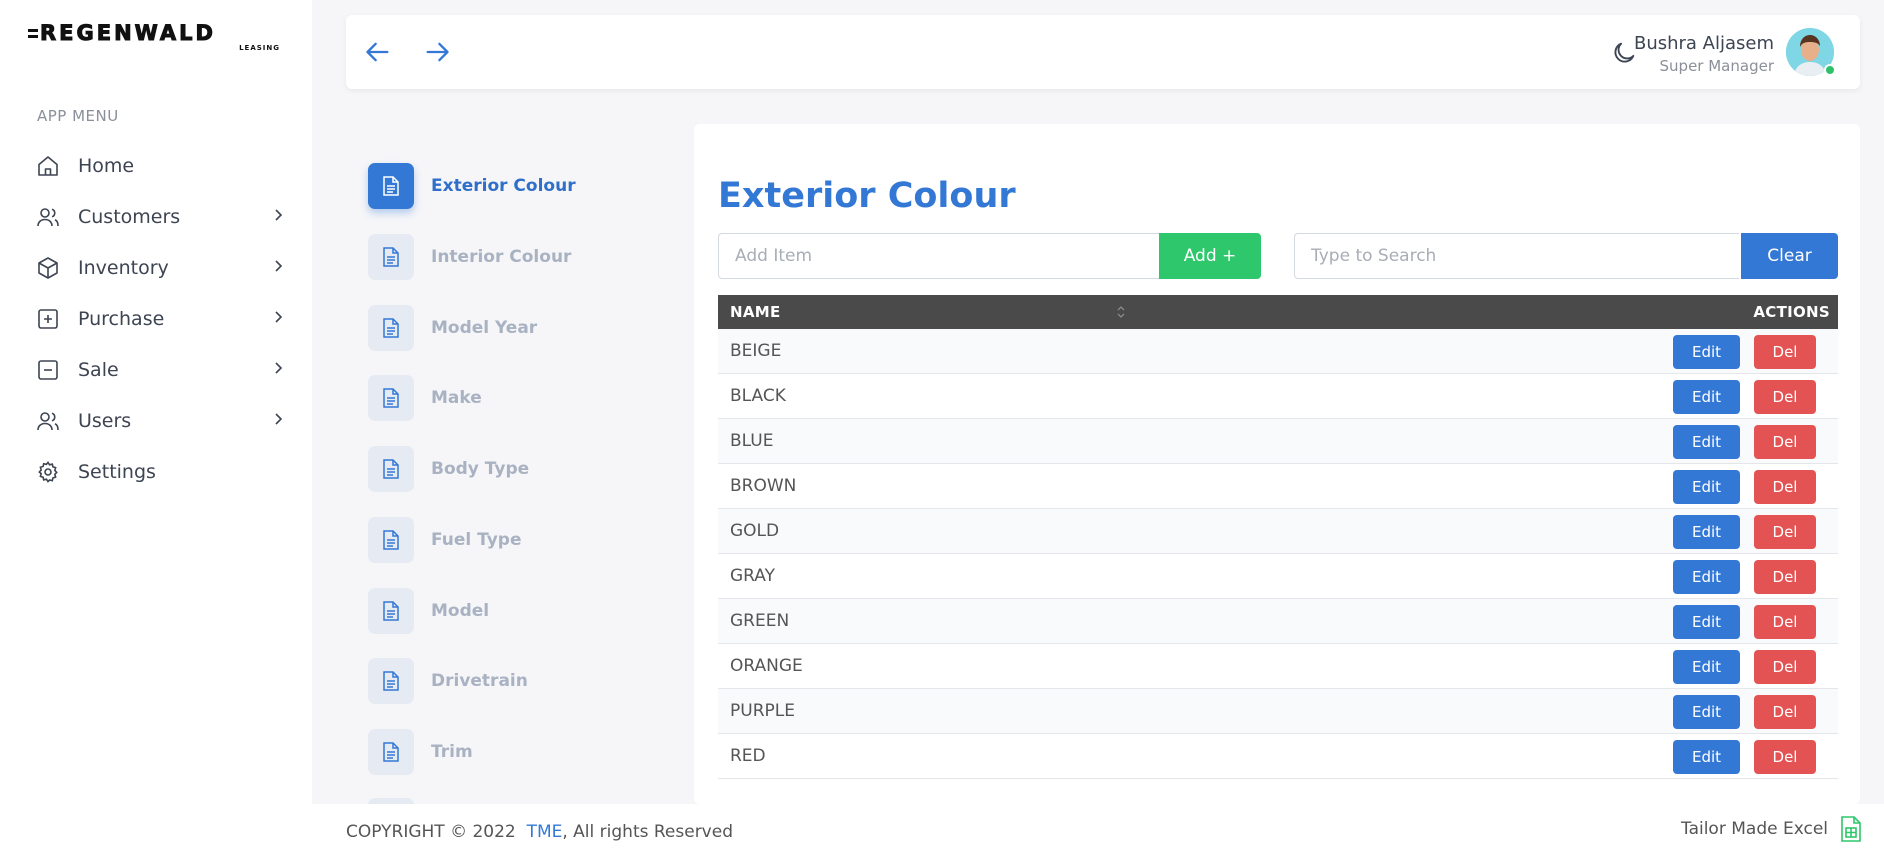 Image resolution: width=1884 pixels, height=854 pixels. Describe the element at coordinates (431, 832) in the screenshot. I see `copyright-prefix: COPYRIGHT © 2022` at that location.